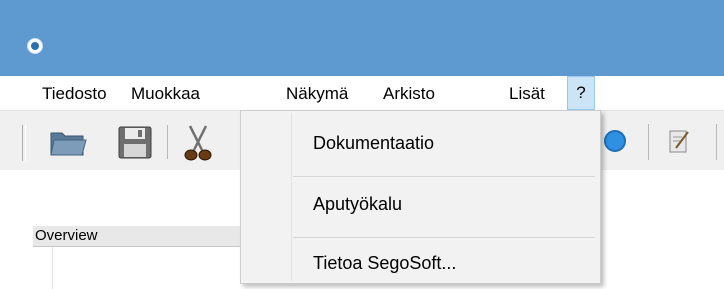  What do you see at coordinates (139, 268) in the screenshot?
I see `overview-panel` at bounding box center [139, 268].